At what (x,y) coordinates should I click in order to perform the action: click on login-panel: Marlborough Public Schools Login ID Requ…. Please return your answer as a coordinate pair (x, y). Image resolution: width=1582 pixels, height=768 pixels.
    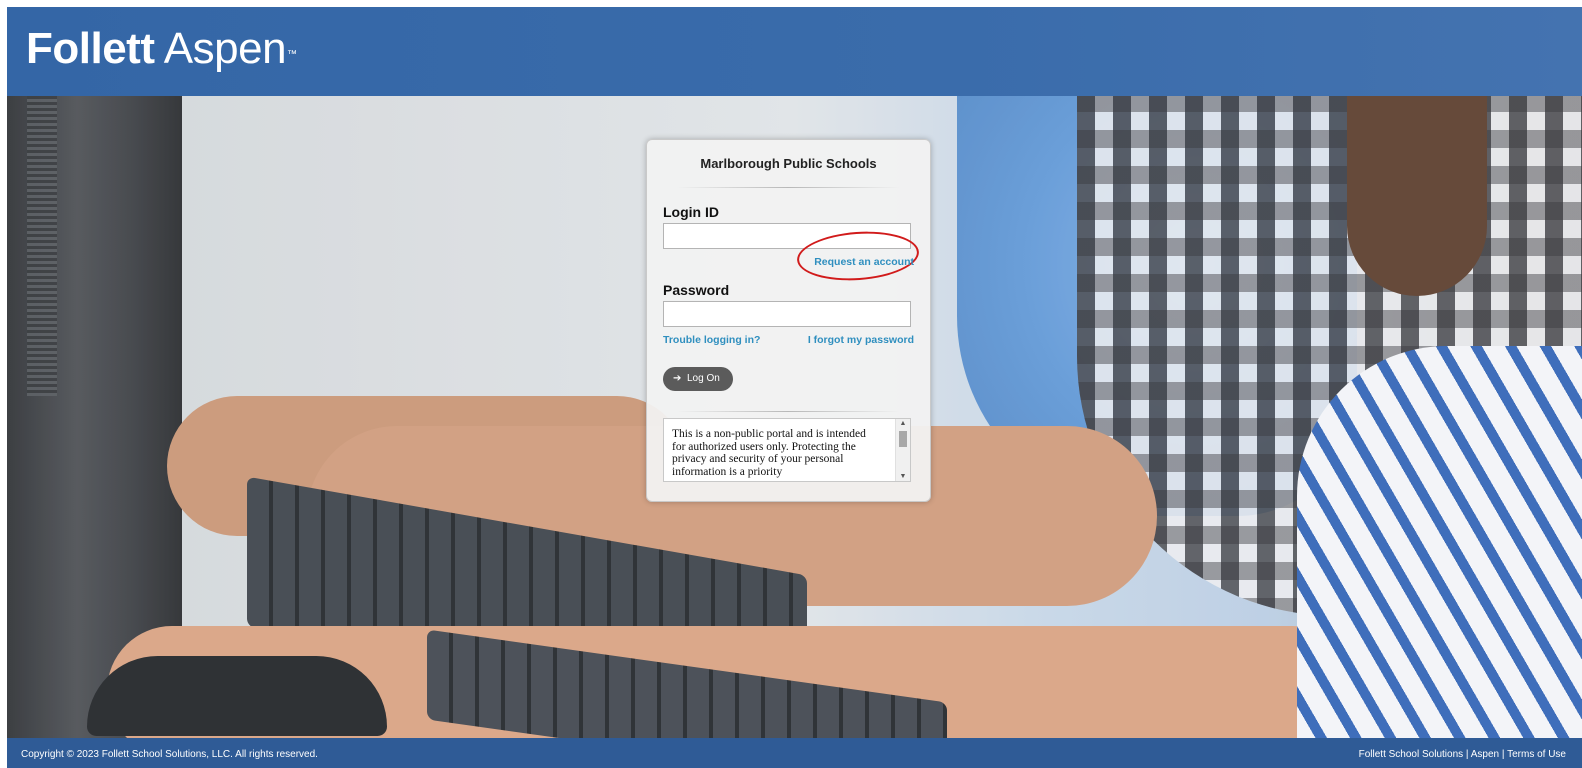
    Looking at the image, I should click on (788, 320).